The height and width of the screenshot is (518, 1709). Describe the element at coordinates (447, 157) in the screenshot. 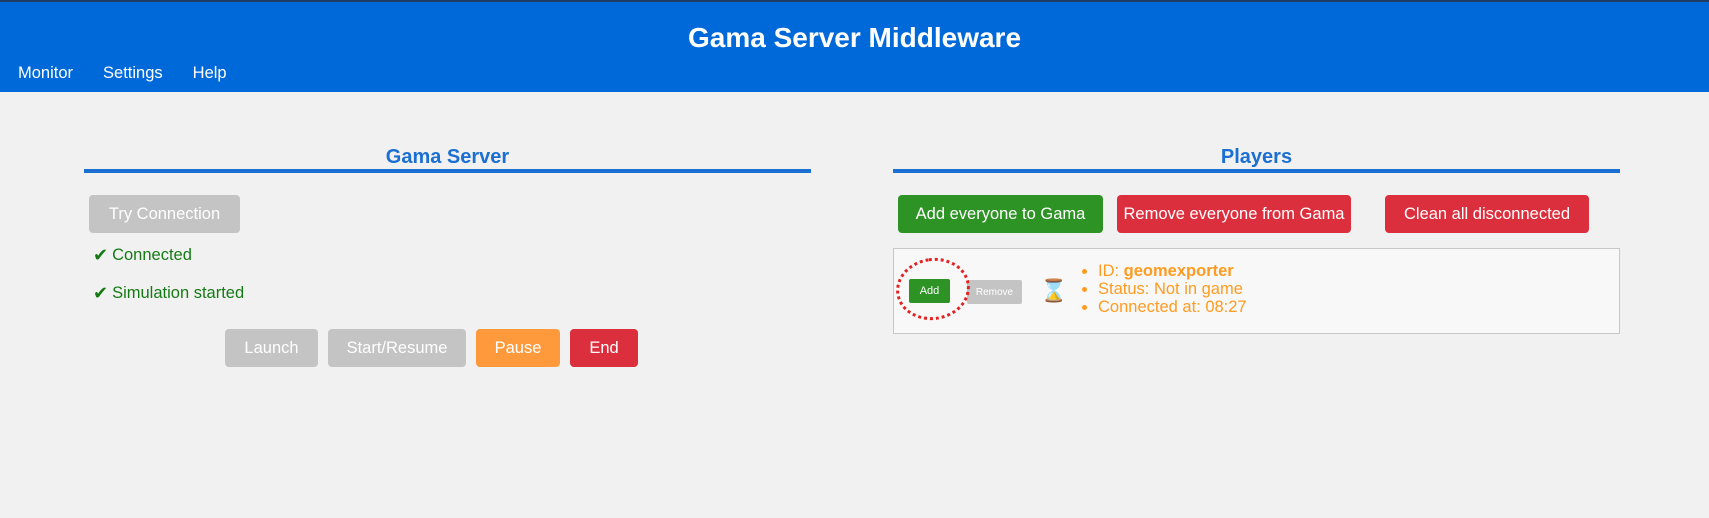

I see `gama-server-title: Gama Server` at that location.